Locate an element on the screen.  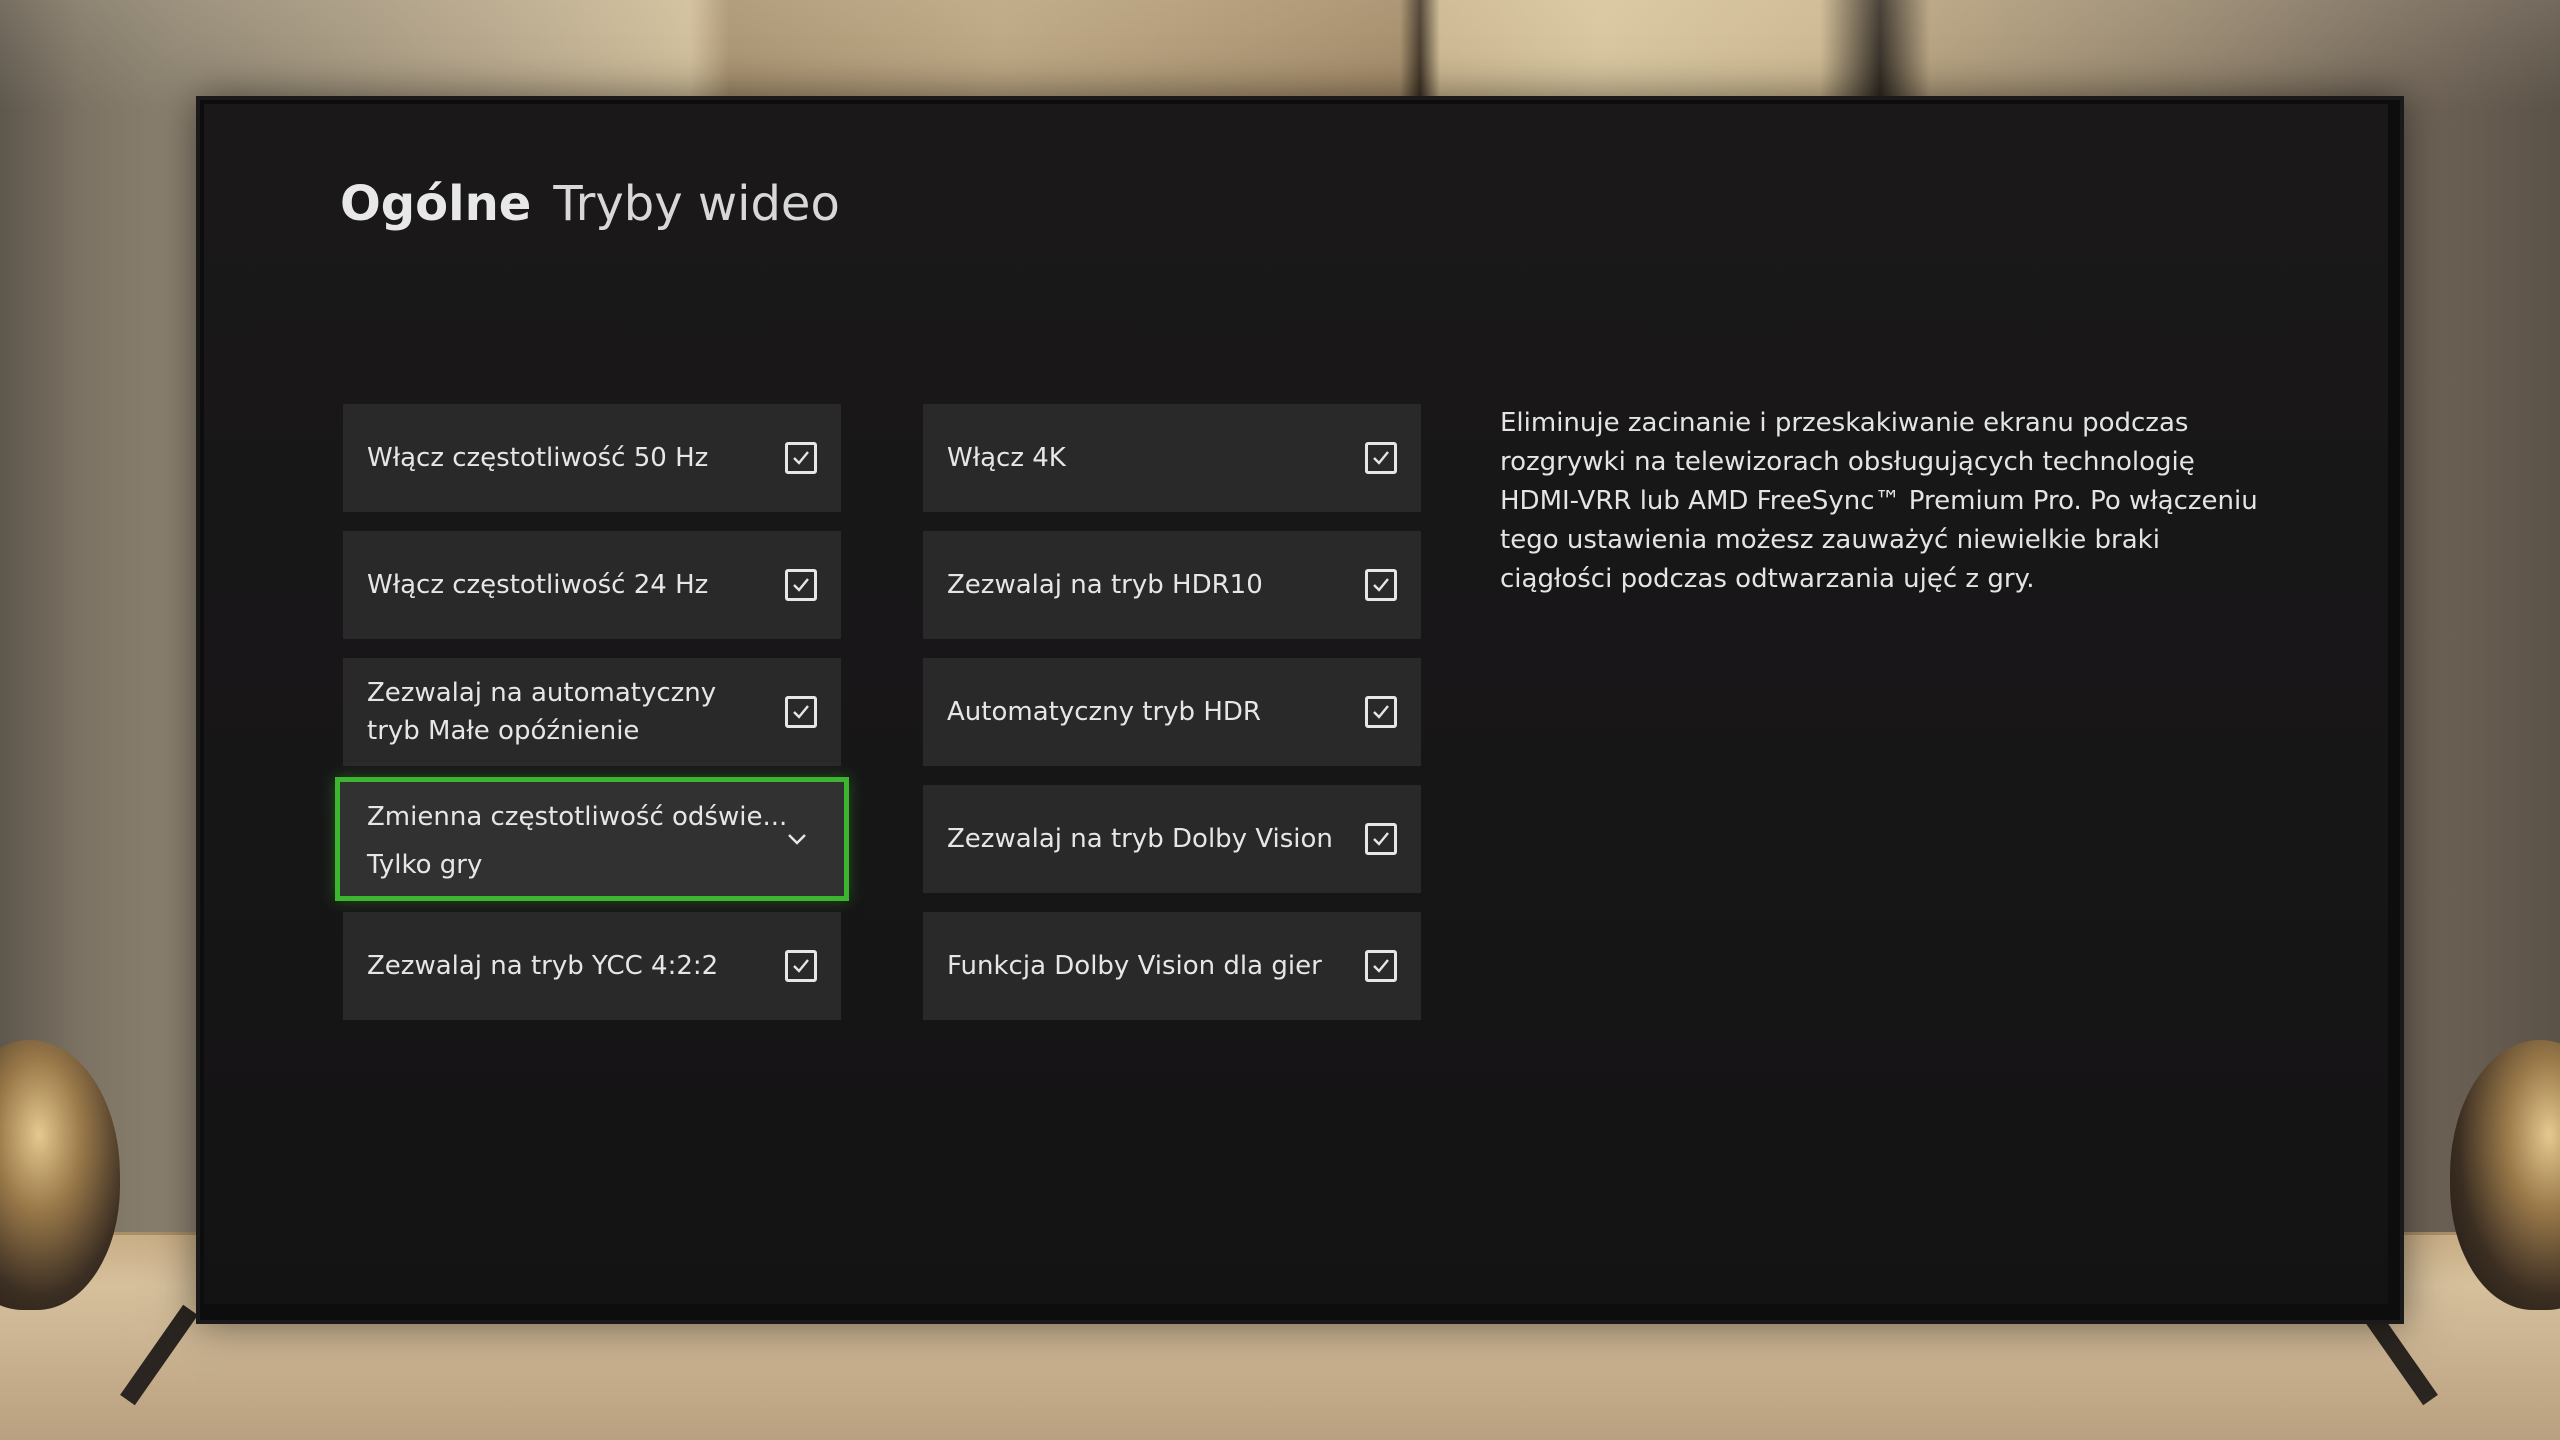
setting-dolby-vision-gaming: Funkcja Dolby Vision dla gier is located at coordinates (1172, 966).